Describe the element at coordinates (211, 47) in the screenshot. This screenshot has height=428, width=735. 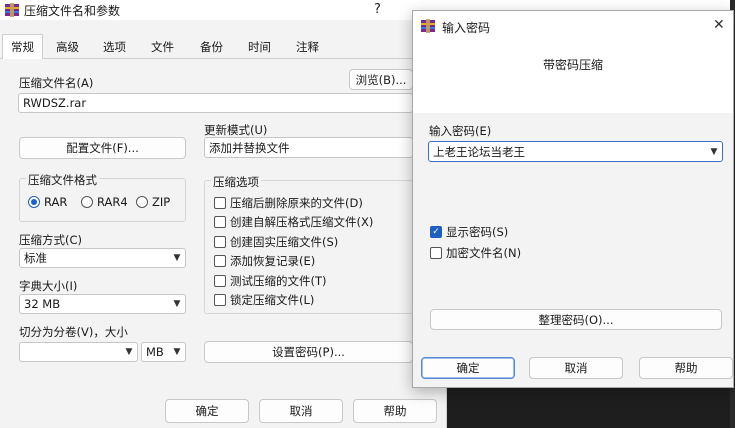
I see `tab-backup: 备份` at that location.